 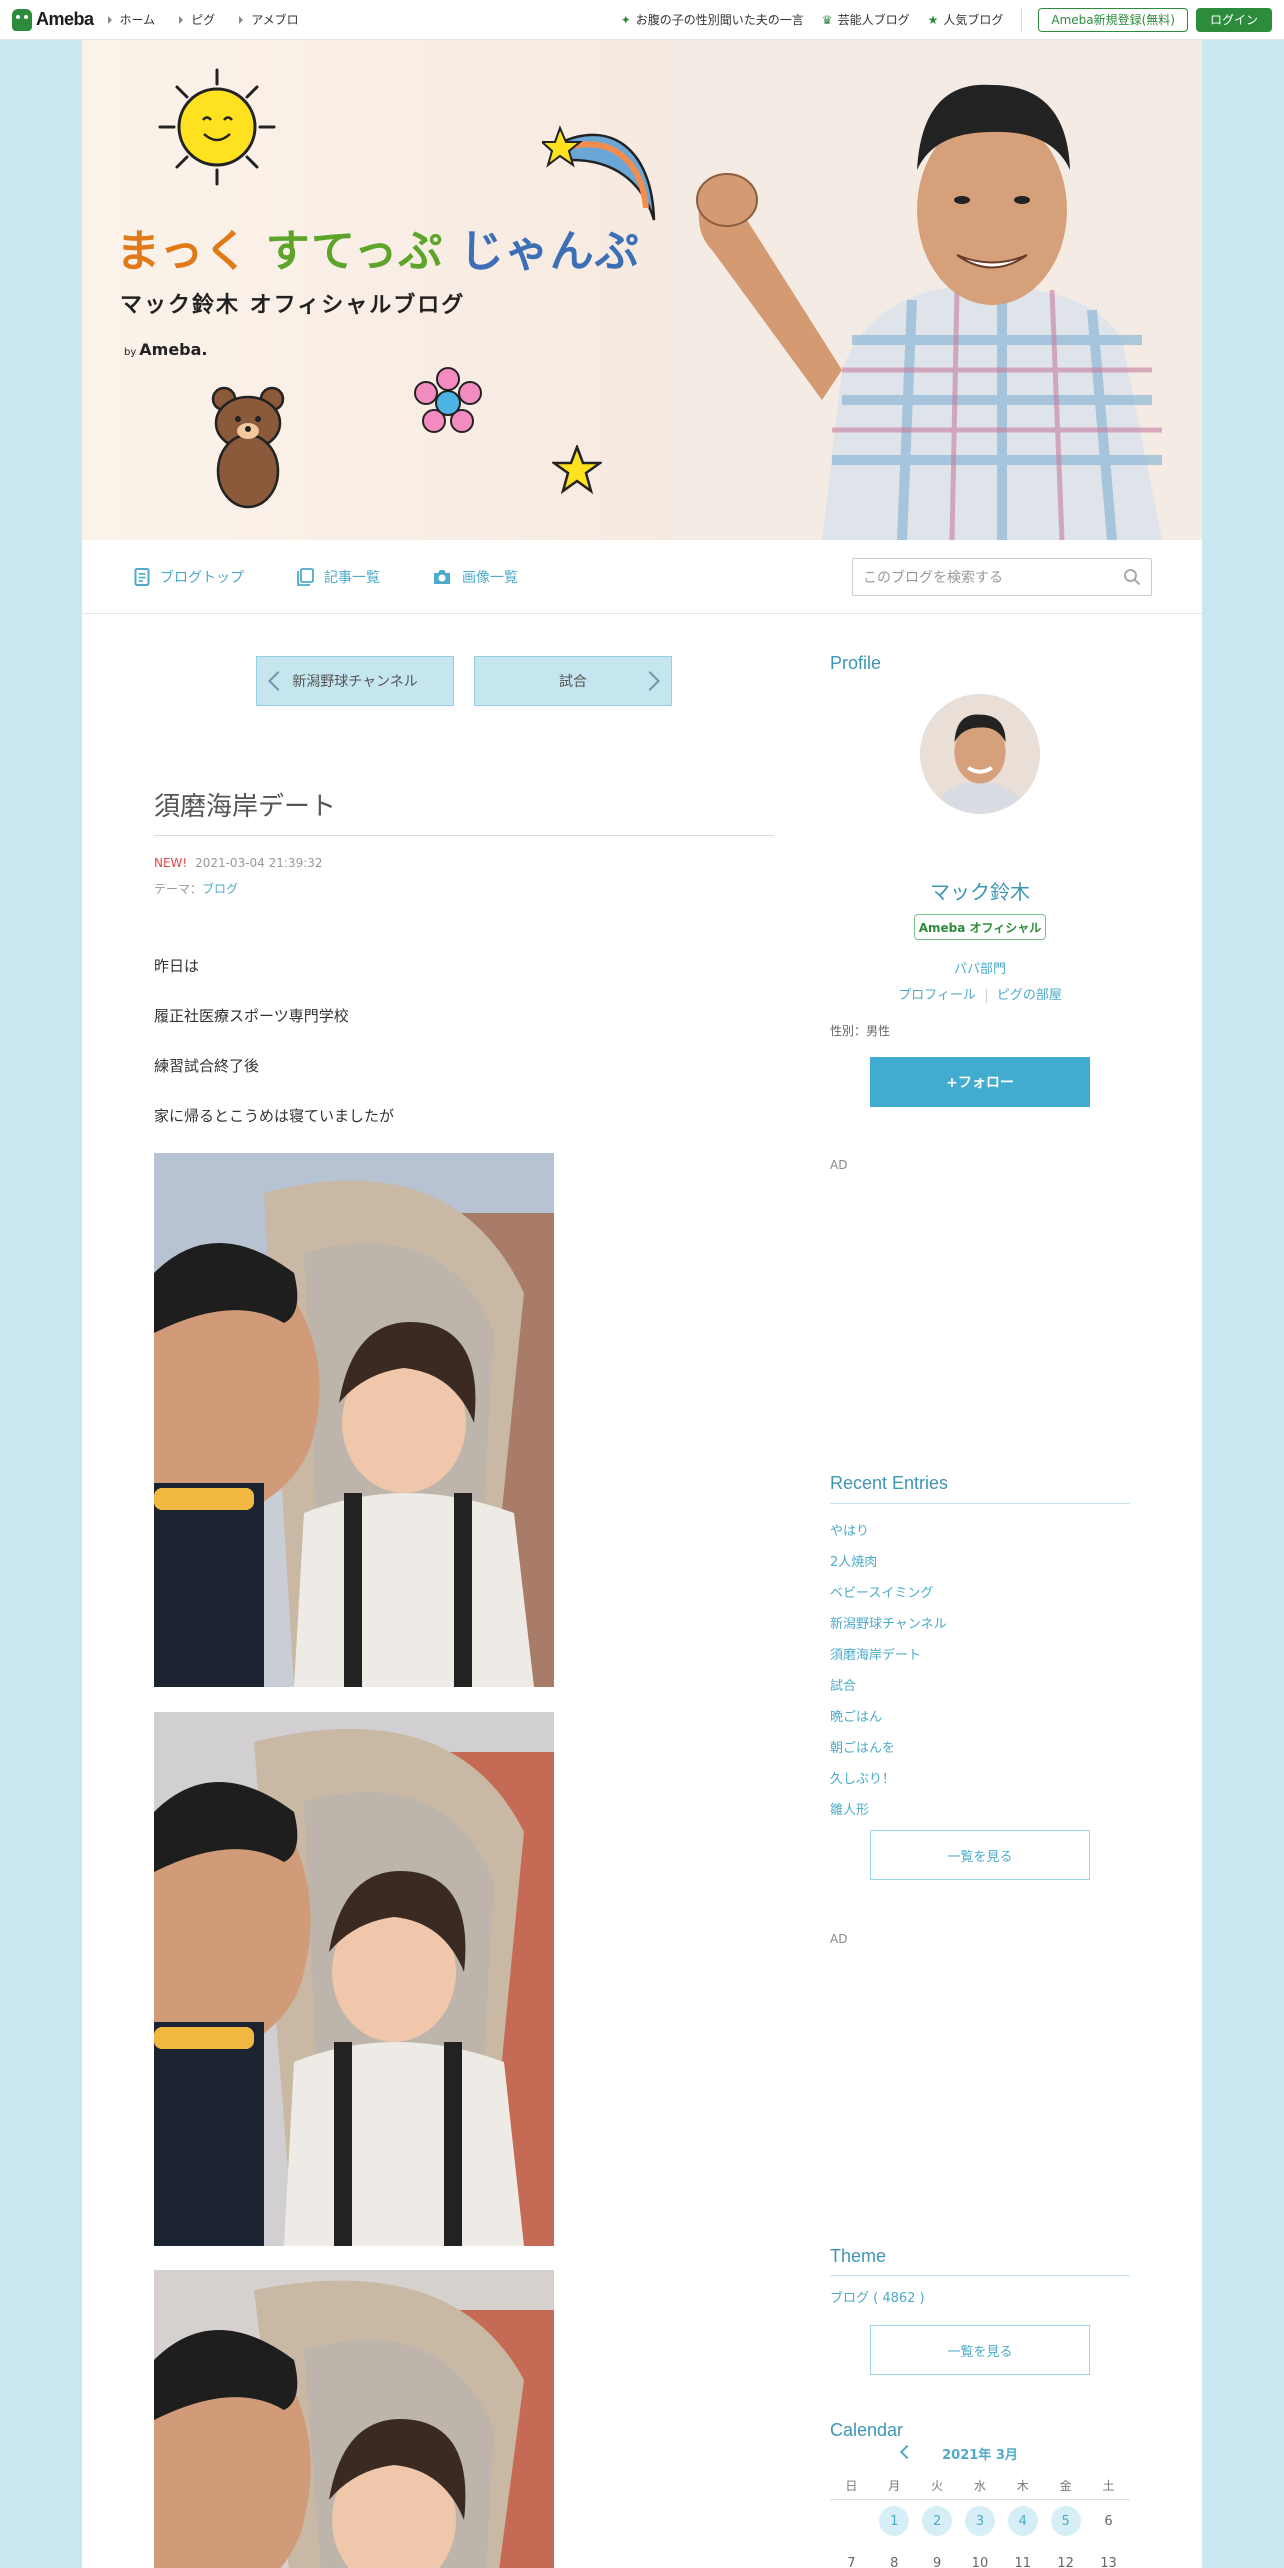 I want to click on ameba-logo: Ameba, so click(x=53, y=20).